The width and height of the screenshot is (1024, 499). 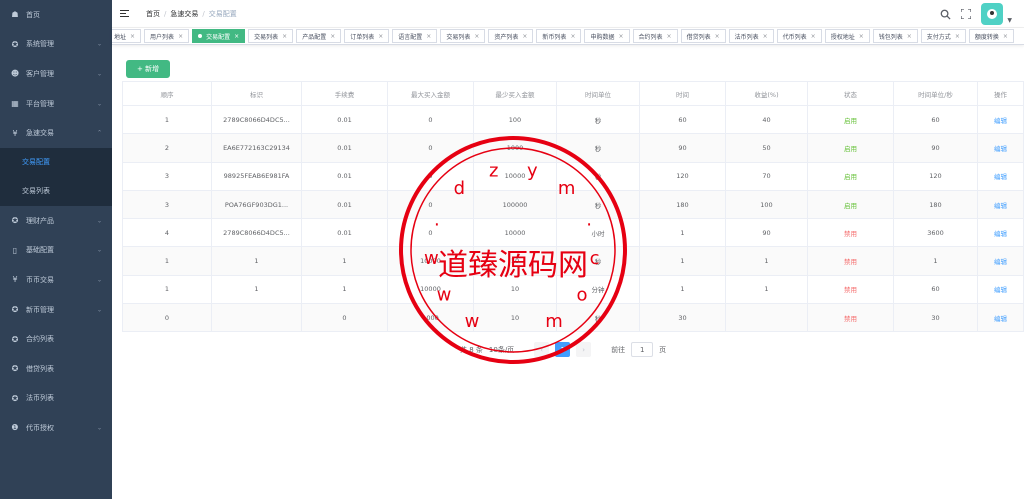 What do you see at coordinates (506, 37) in the screenshot?
I see `tag-label: 资产列表` at bounding box center [506, 37].